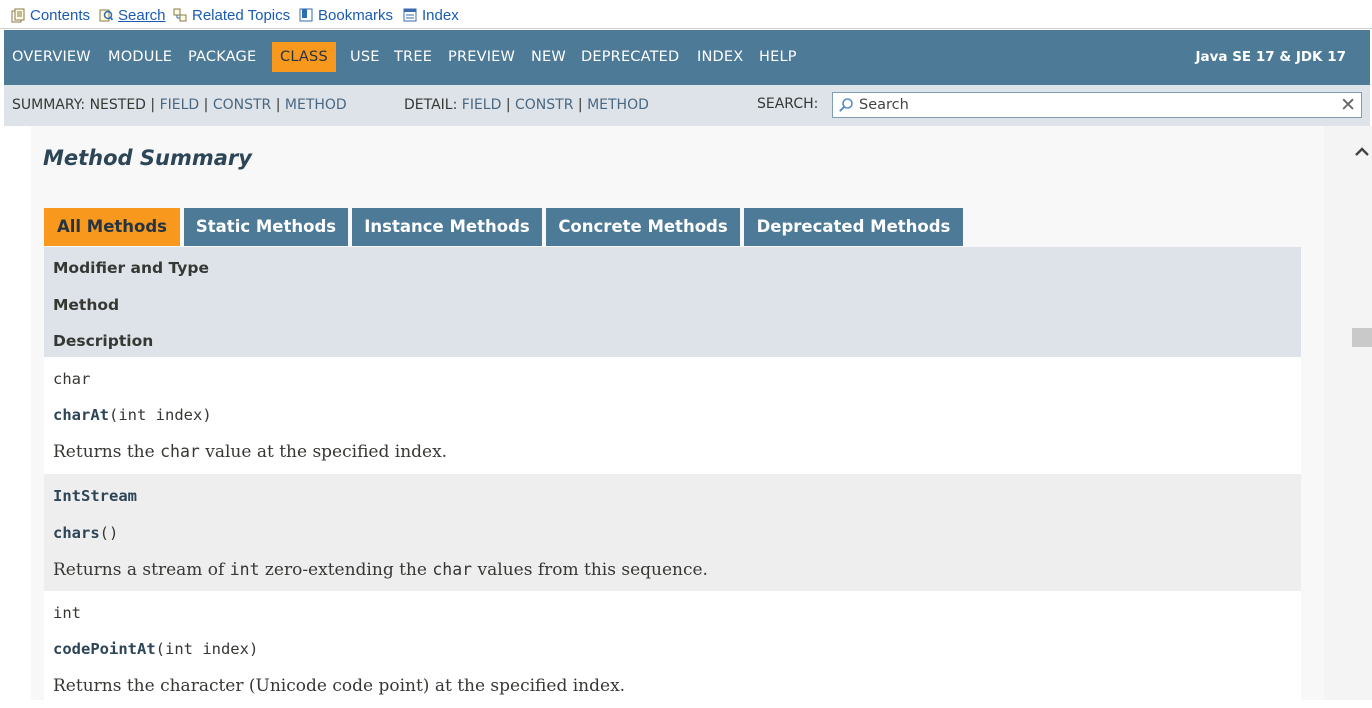  Describe the element at coordinates (180, 14) in the screenshot. I see `related-topics-icon` at that location.